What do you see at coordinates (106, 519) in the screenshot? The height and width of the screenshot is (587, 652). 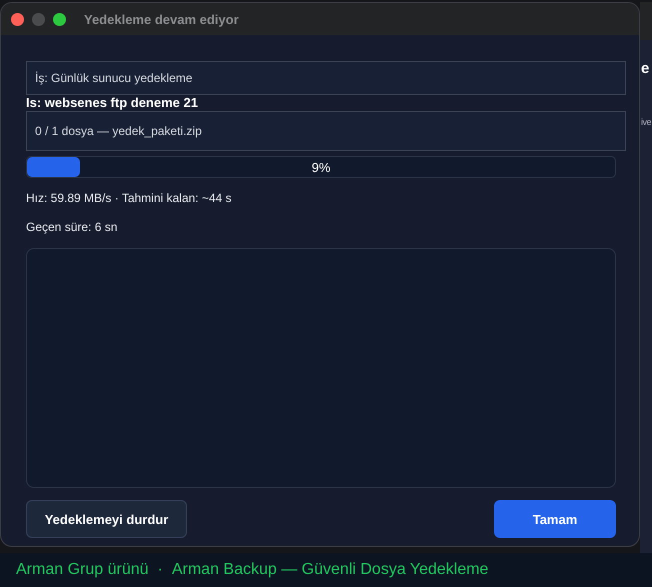 I see `stop-button: Yedeklemeyi durdur` at bounding box center [106, 519].